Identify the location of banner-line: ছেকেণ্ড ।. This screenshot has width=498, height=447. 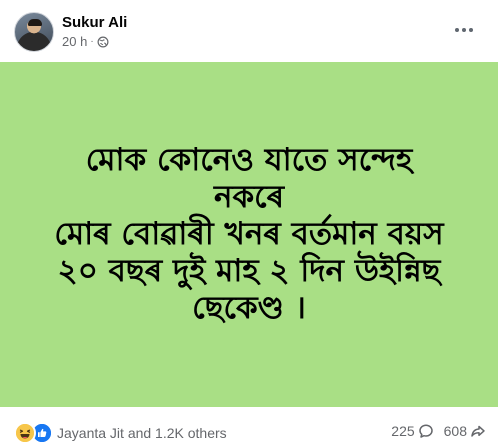
(249, 308).